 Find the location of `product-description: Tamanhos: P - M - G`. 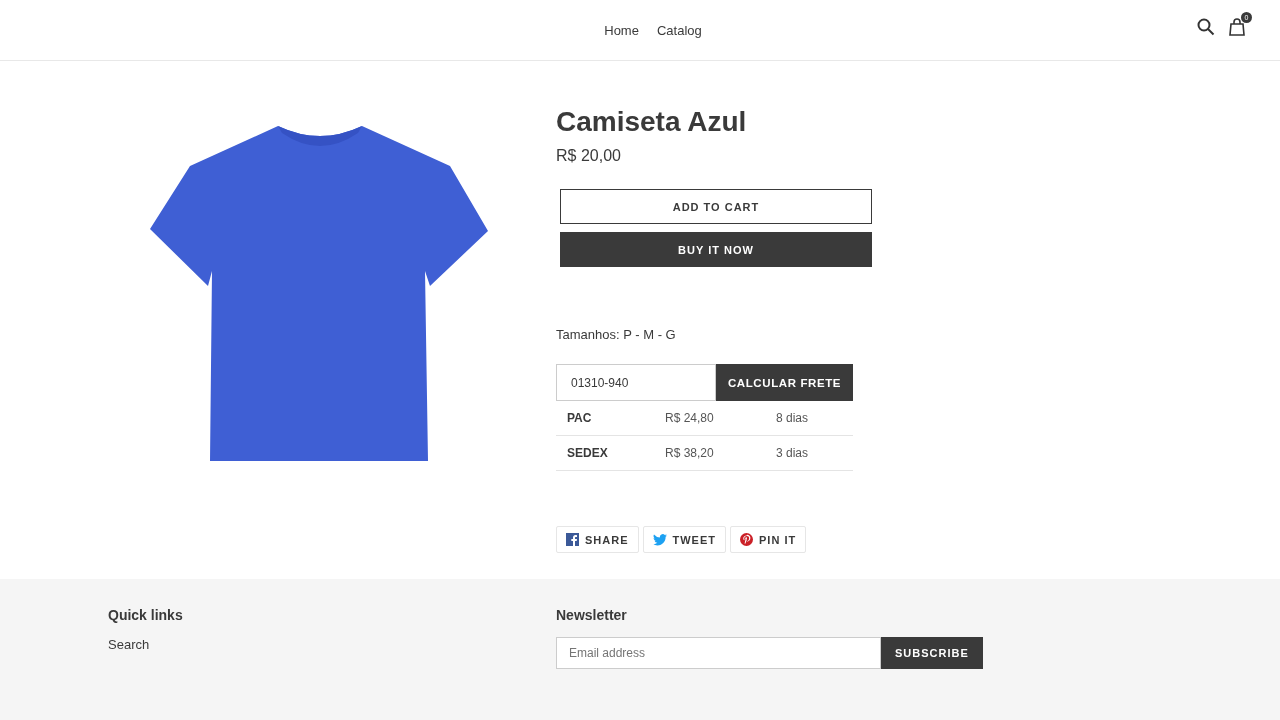

product-description: Tamanhos: P - M - G is located at coordinates (616, 334).